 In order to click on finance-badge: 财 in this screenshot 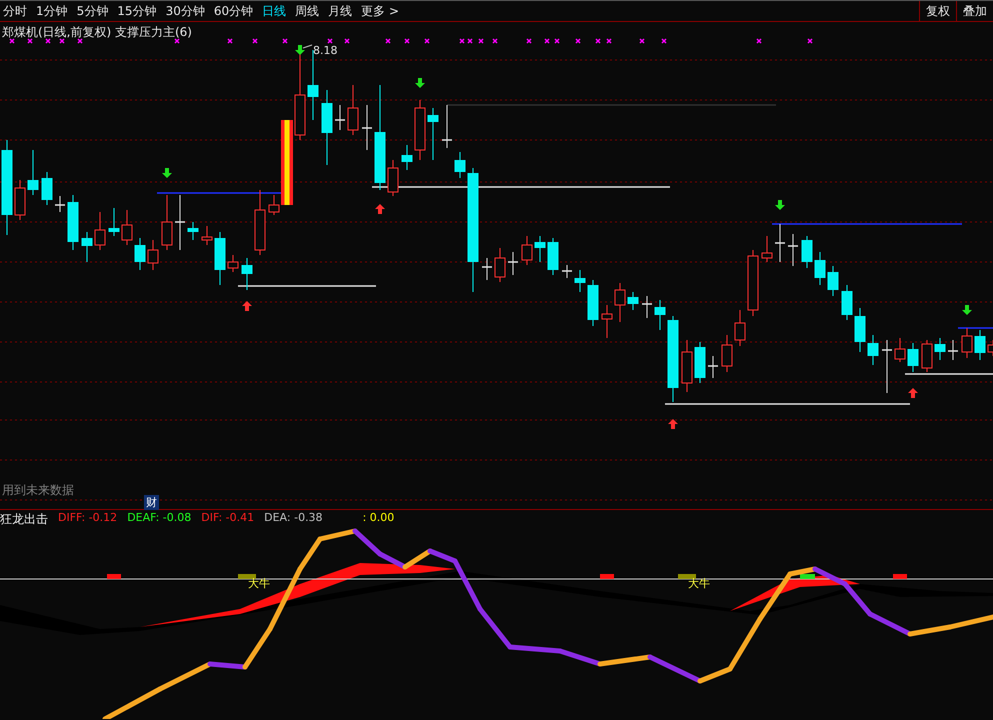, I will do `click(151, 502)`.